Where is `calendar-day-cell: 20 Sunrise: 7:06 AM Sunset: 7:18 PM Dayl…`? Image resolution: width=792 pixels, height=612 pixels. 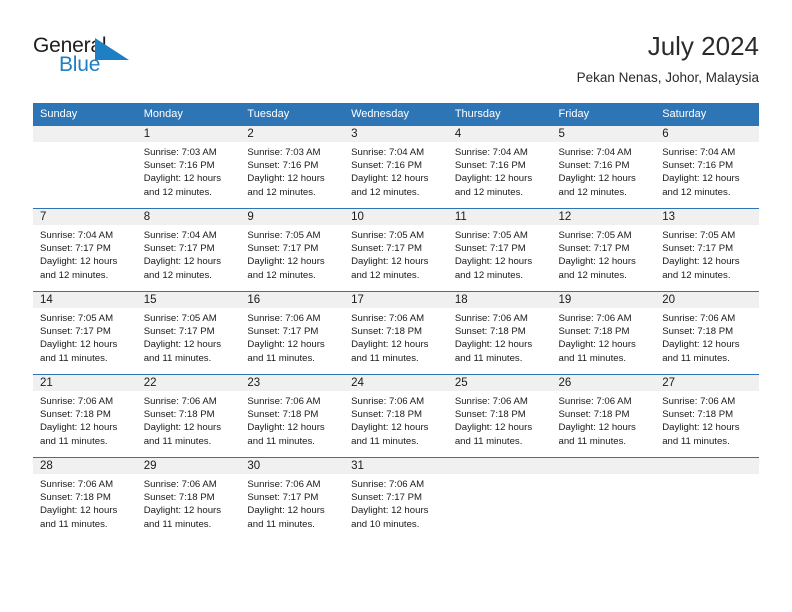
calendar-day-cell: 20 Sunrise: 7:06 AM Sunset: 7:18 PM Dayl… is located at coordinates (707, 333).